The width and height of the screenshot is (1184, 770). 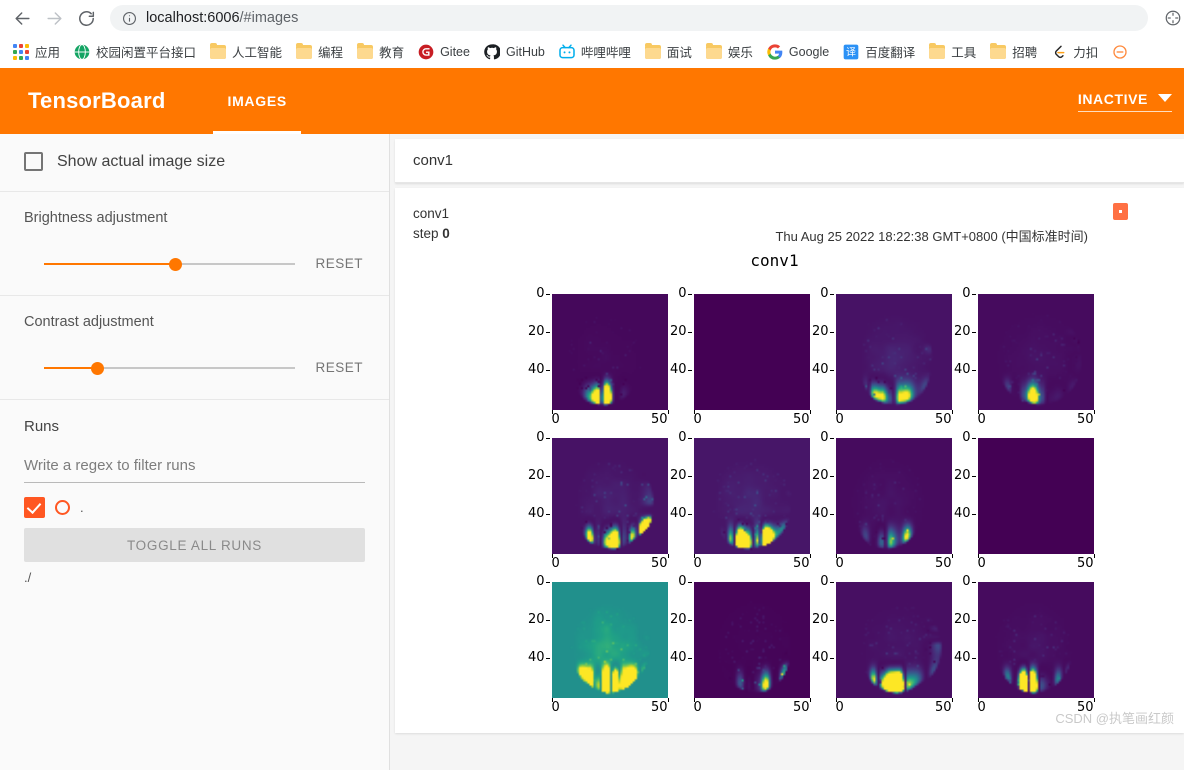 I want to click on run-checkbox, so click(x=34, y=507).